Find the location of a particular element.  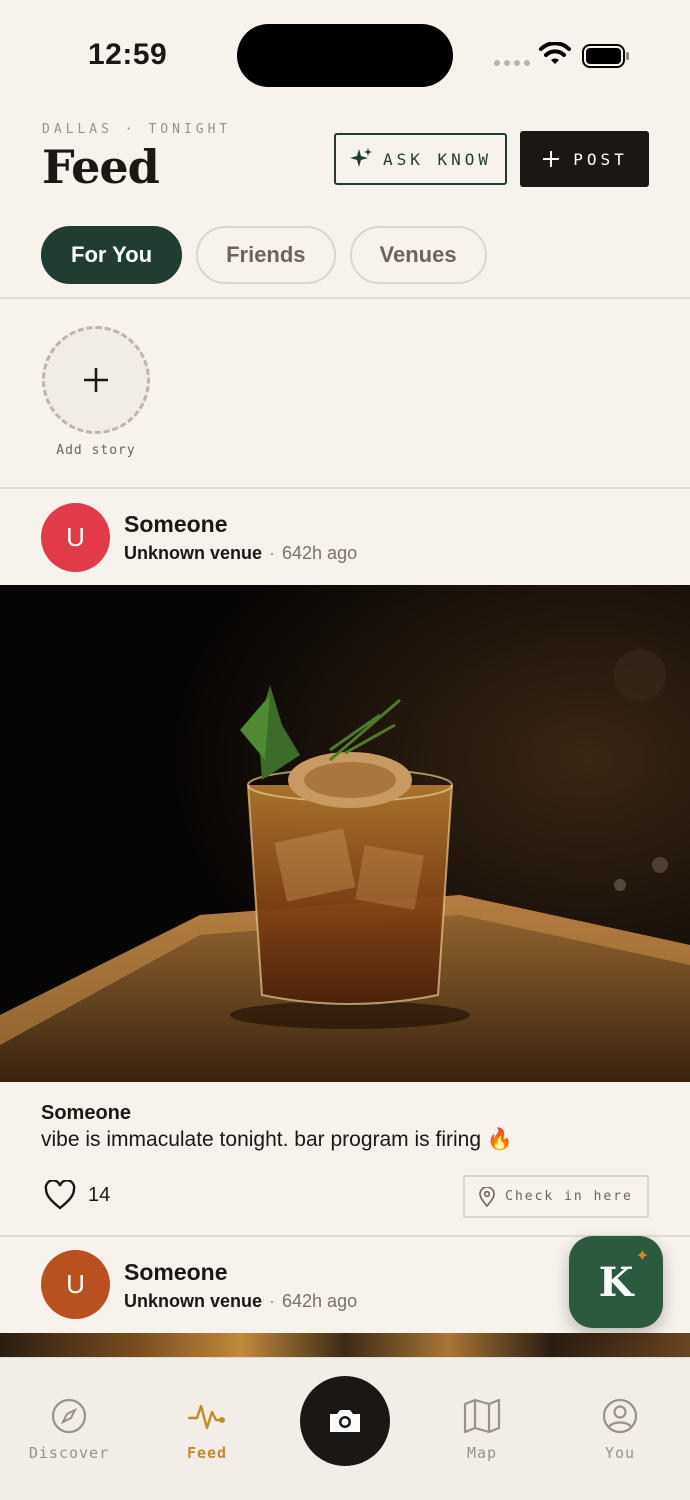

location-kicker: DALLAS · TONIGHT is located at coordinates (137, 129).